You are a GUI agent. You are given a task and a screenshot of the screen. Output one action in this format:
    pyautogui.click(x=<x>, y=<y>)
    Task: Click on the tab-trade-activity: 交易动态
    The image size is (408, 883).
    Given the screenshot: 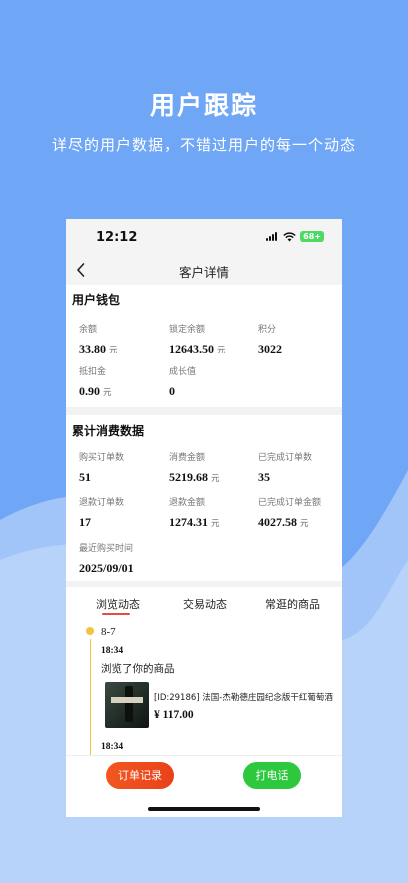 What is the action you would take?
    pyautogui.click(x=205, y=604)
    